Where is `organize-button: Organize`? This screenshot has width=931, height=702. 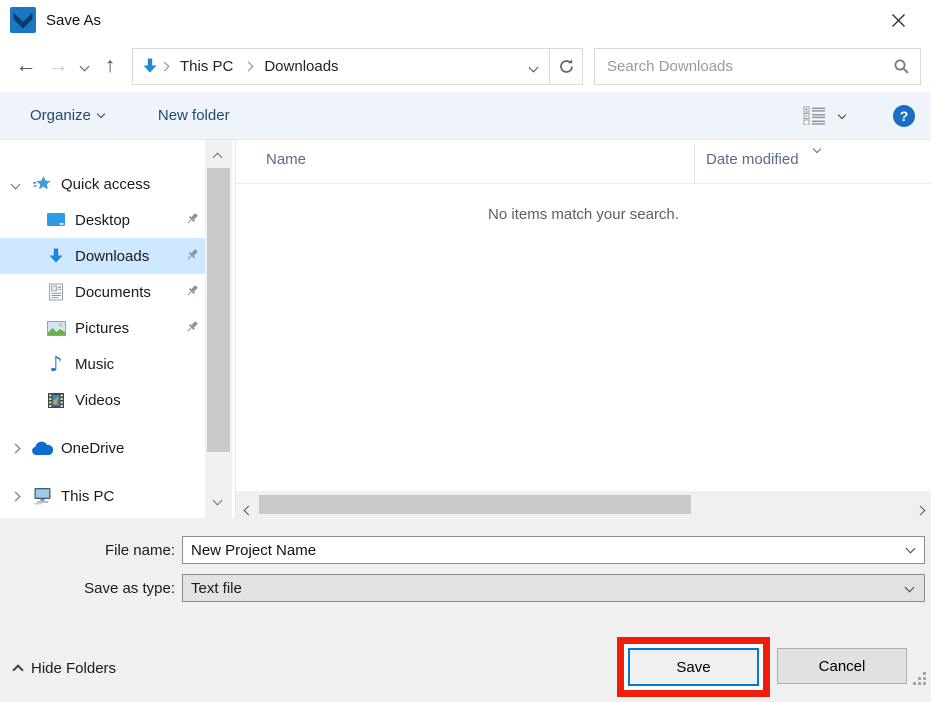
organize-button: Organize is located at coordinates (68, 115).